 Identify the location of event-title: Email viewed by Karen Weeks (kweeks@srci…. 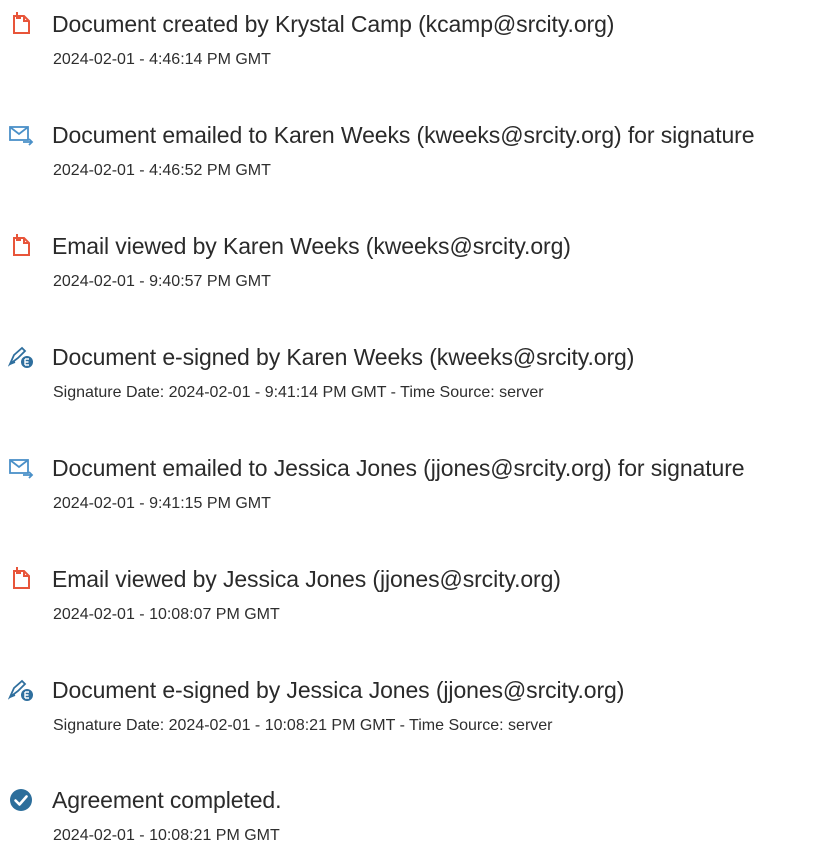
(311, 246).